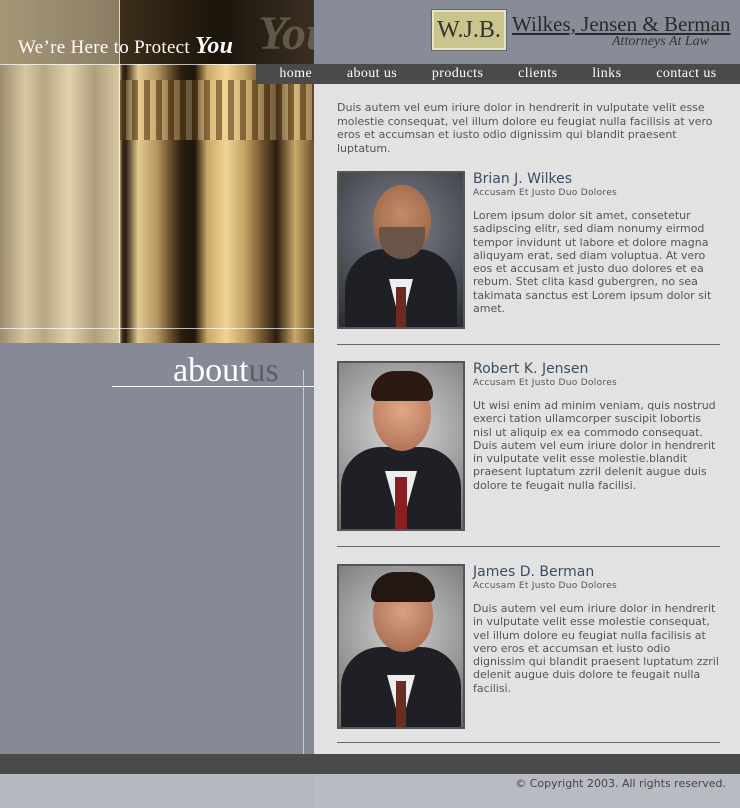 Image resolution: width=740 pixels, height=808 pixels. I want to click on logo-monogram: W.J.B., so click(469, 30).